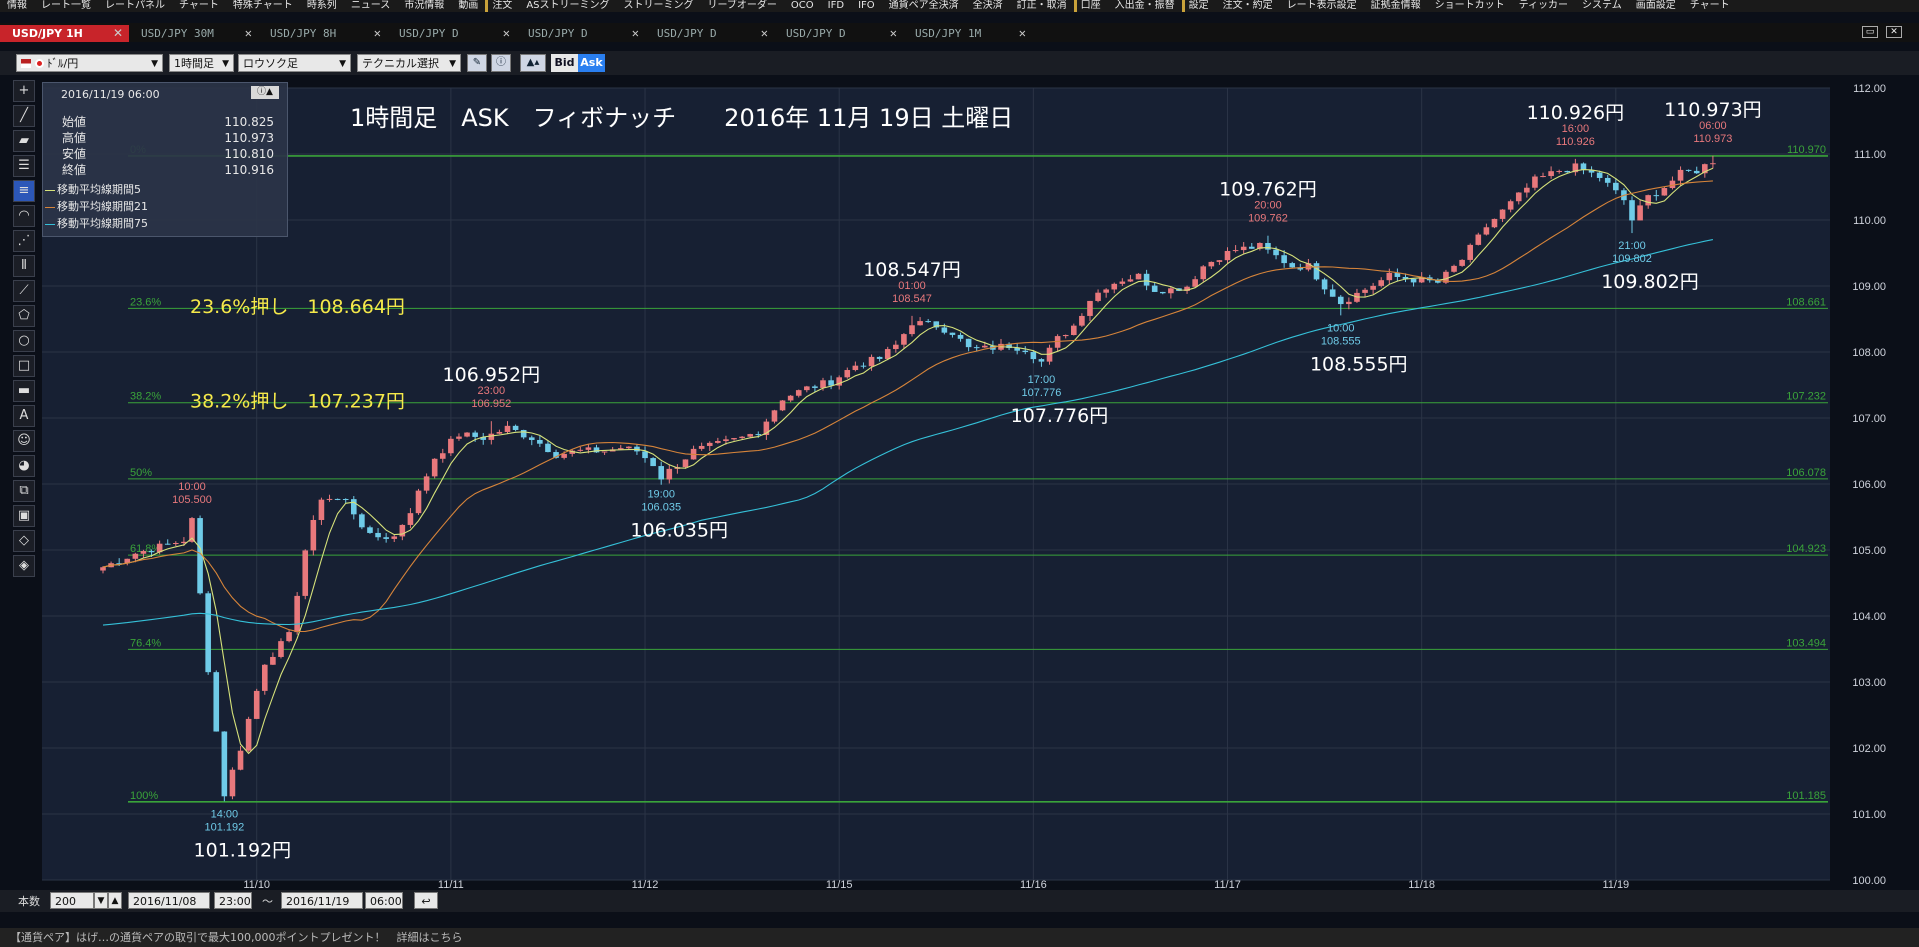  I want to click on y-tick-label: 108.00, so click(1869, 353).